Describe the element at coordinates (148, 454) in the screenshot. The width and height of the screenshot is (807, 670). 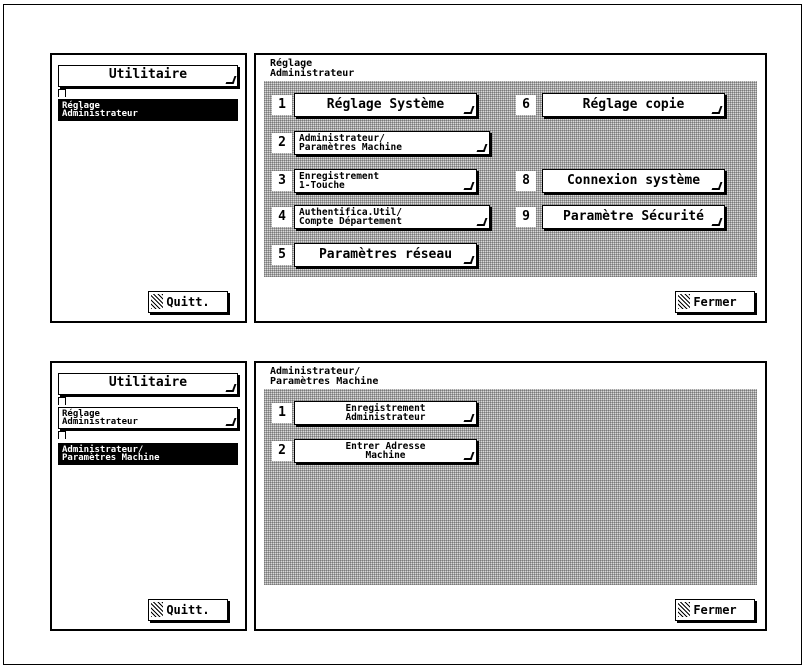
I see `crumb-admin-machine-params: Administrateur/ Paramètres Machine` at that location.